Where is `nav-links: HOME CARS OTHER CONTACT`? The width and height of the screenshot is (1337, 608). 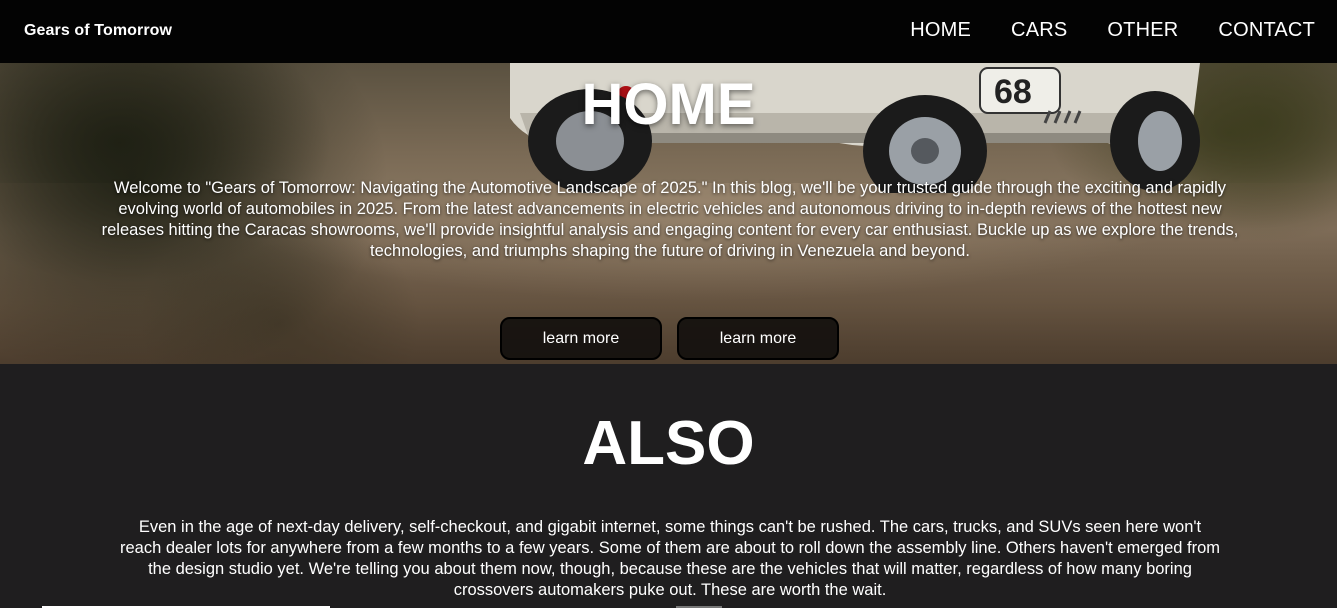
nav-links: HOME CARS OTHER CONTACT is located at coordinates (1112, 30).